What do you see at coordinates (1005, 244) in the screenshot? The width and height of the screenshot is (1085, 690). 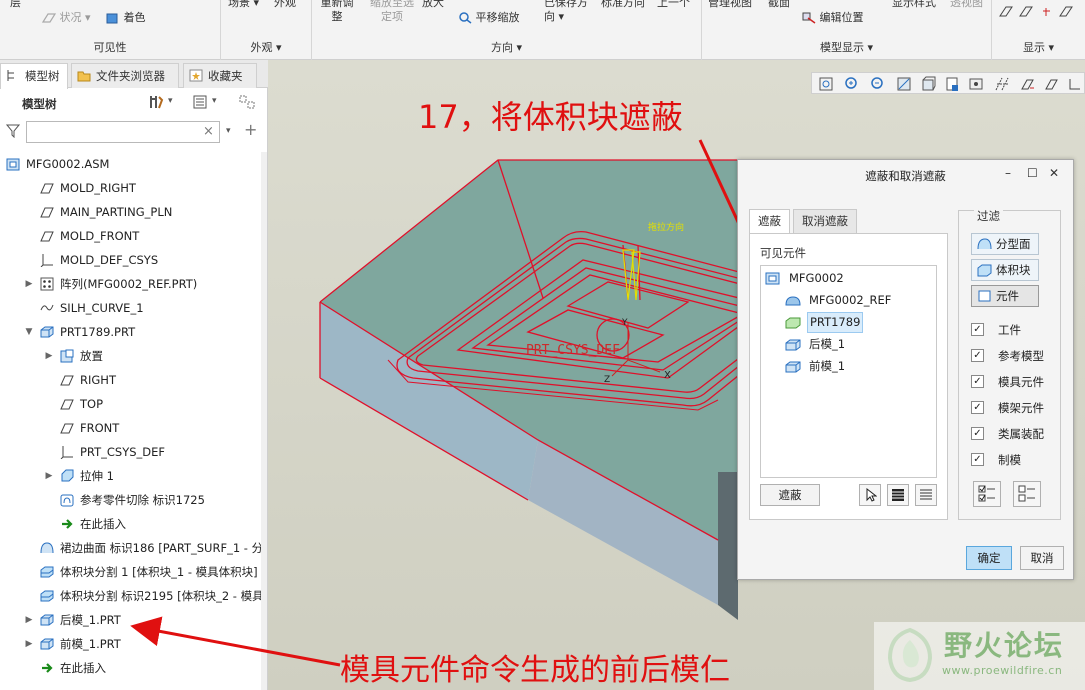 I see `filter-parting-surface-button: 分型面` at bounding box center [1005, 244].